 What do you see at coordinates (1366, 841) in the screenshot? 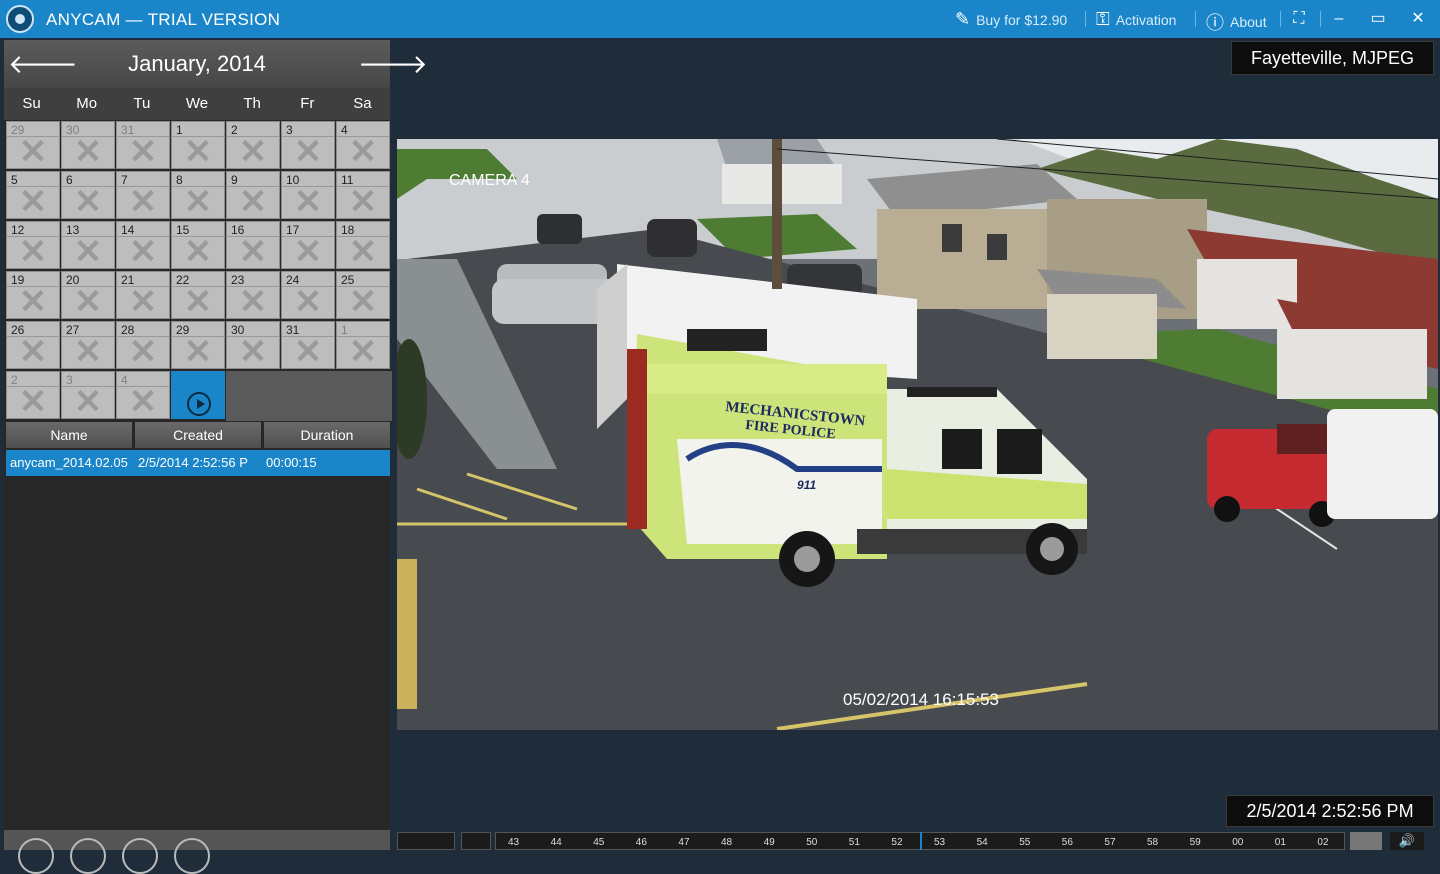
I see `timeline-scroll-handle` at bounding box center [1366, 841].